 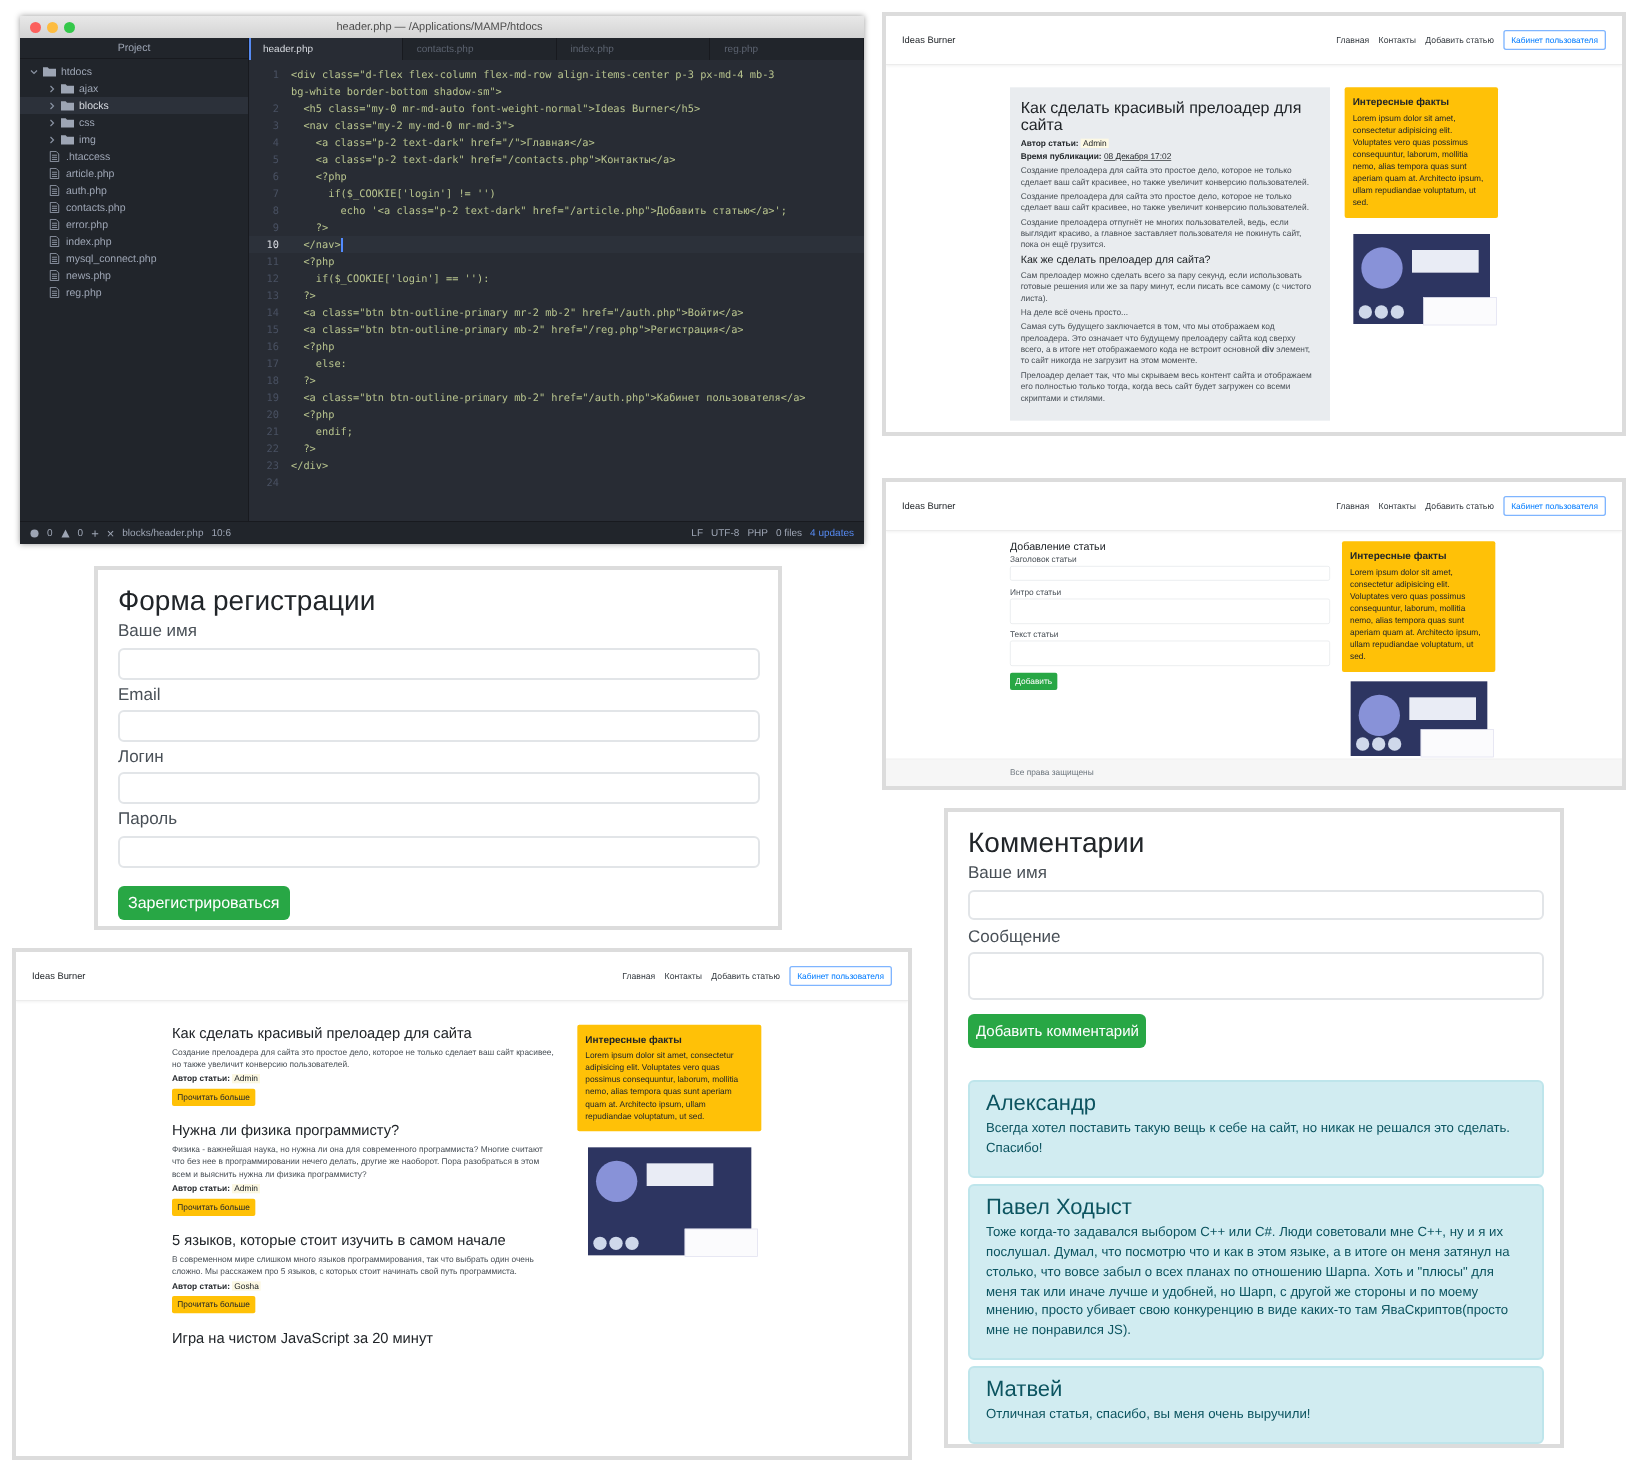 I want to click on field-label: Пароль, so click(x=148, y=820).